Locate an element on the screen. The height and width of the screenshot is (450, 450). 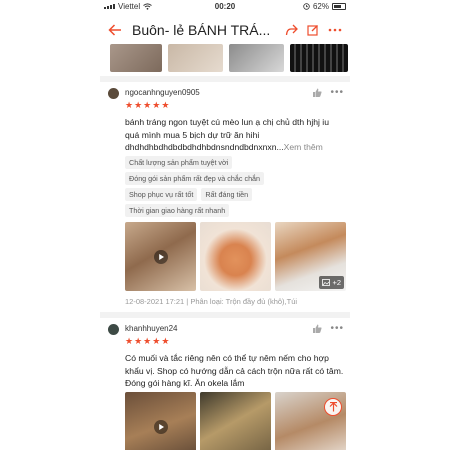
battery-status: 62% is located at coordinates (324, 6).